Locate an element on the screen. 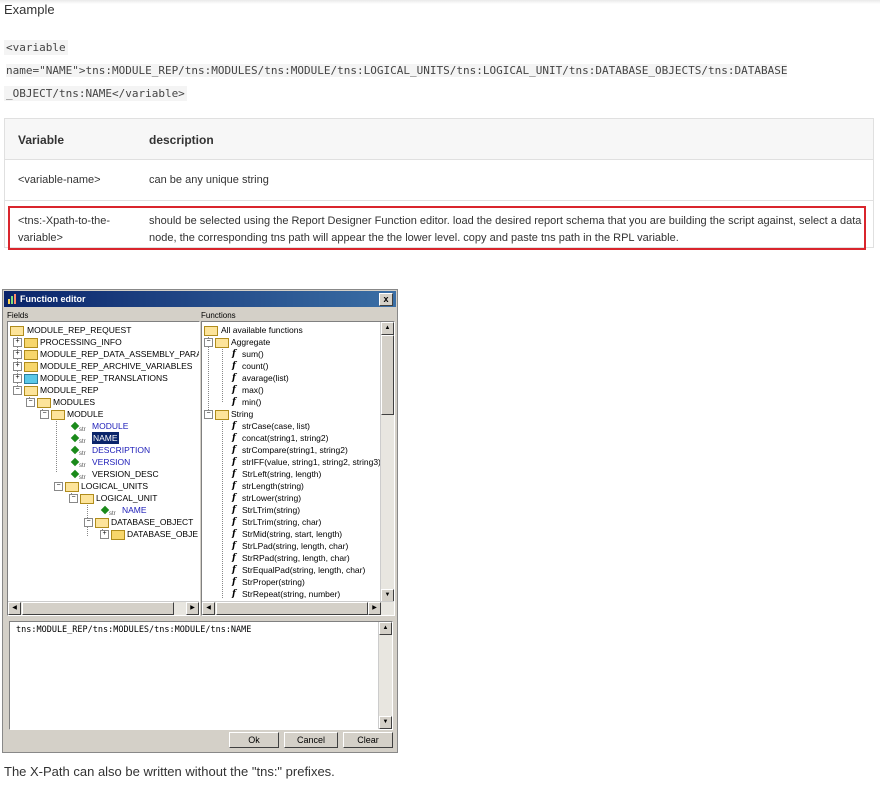 The image size is (880, 793). ok-button: Ok is located at coordinates (254, 740).